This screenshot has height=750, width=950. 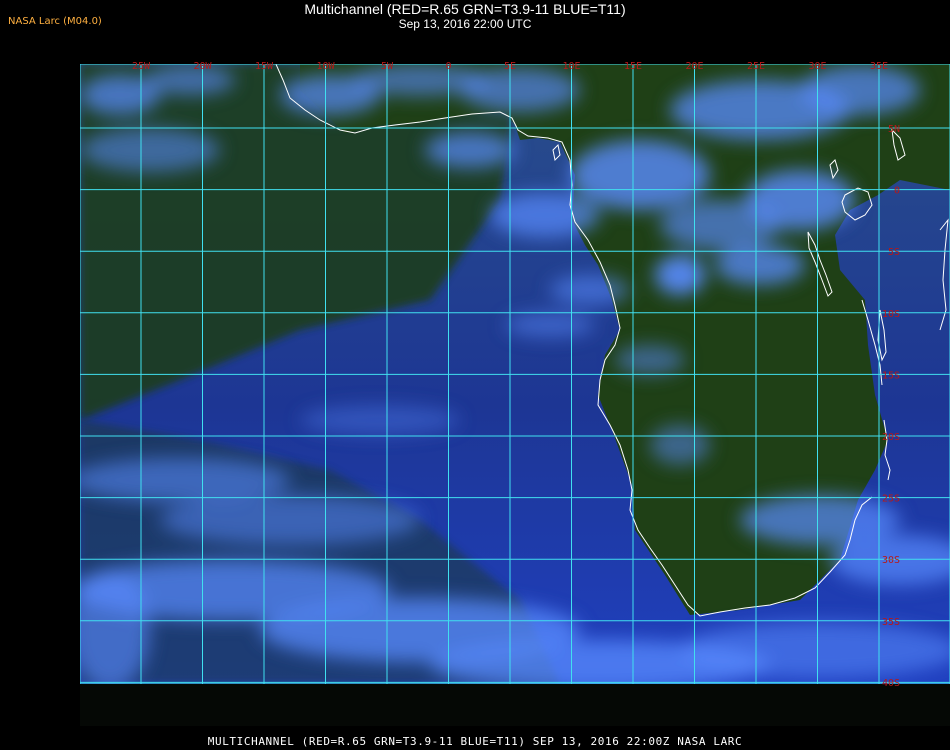 What do you see at coordinates (891, 437) in the screenshot?
I see `latitude-label: 20S` at bounding box center [891, 437].